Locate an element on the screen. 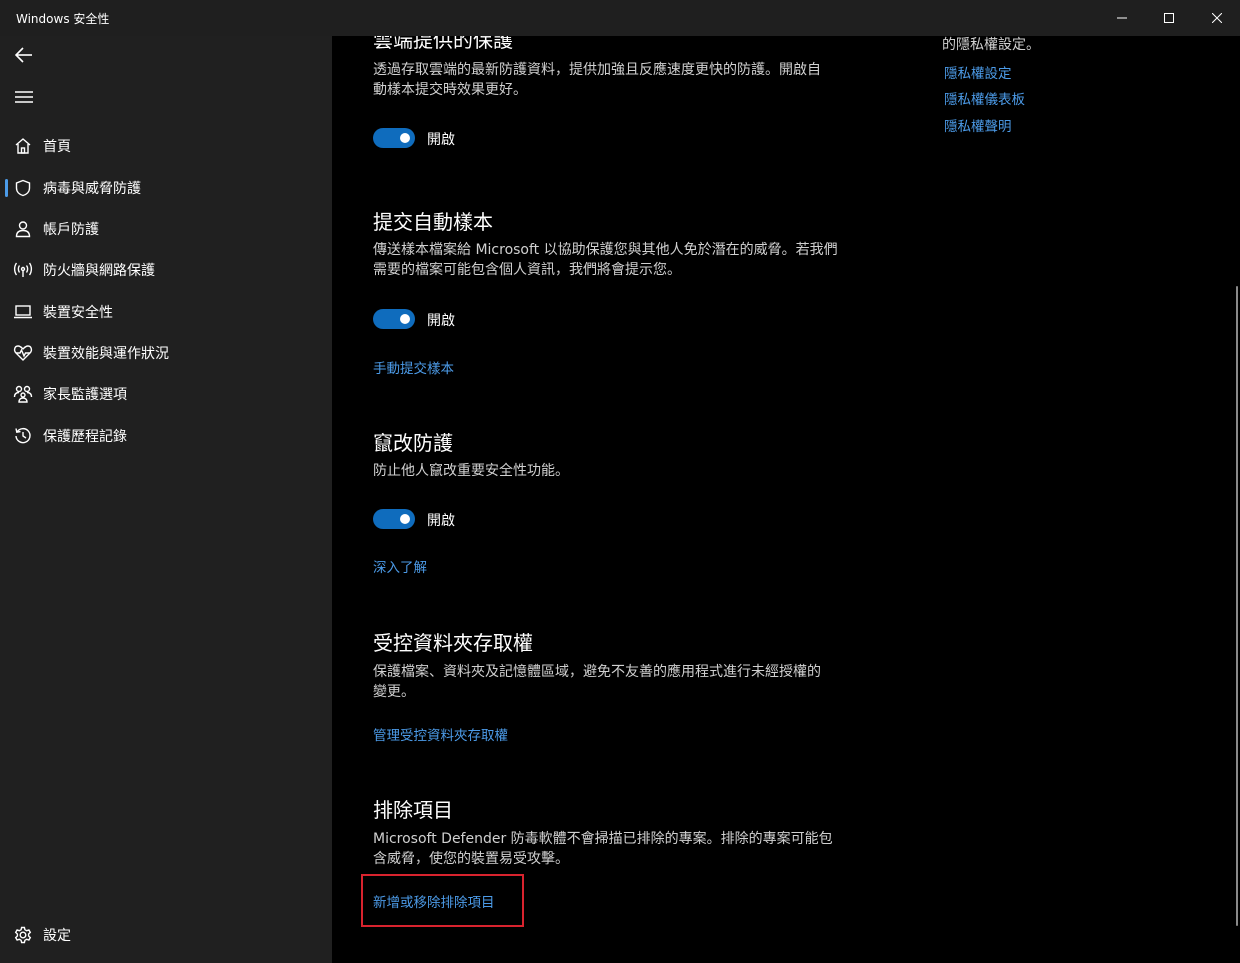 The width and height of the screenshot is (1240, 963). gear-icon is located at coordinates (23, 935).